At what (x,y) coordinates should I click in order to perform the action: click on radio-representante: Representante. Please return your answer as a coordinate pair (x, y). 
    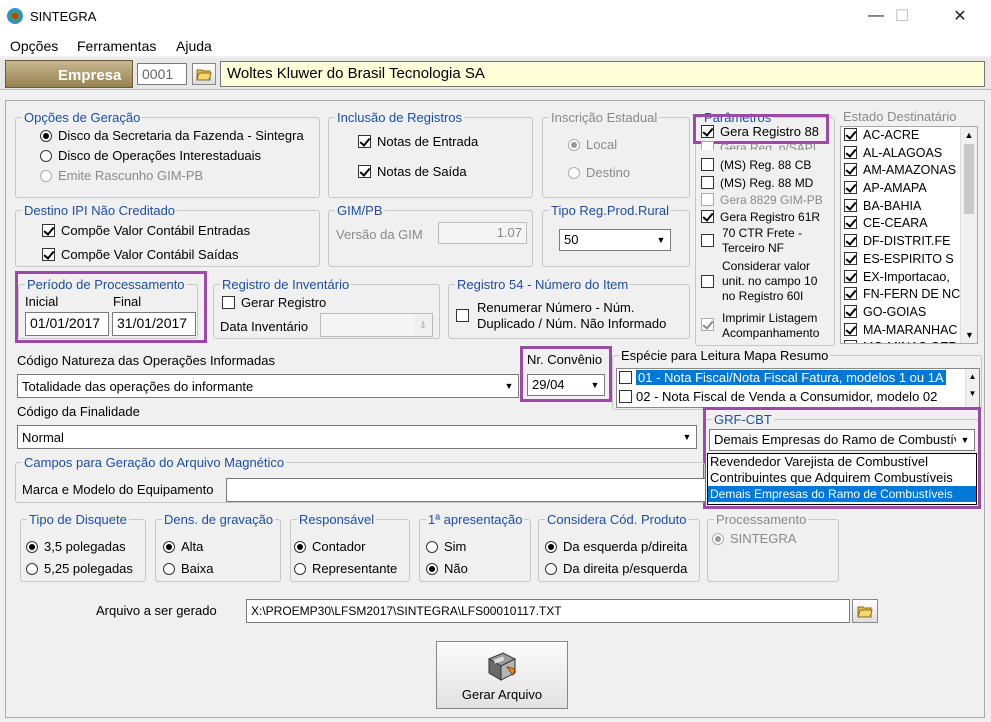
    Looking at the image, I should click on (345, 568).